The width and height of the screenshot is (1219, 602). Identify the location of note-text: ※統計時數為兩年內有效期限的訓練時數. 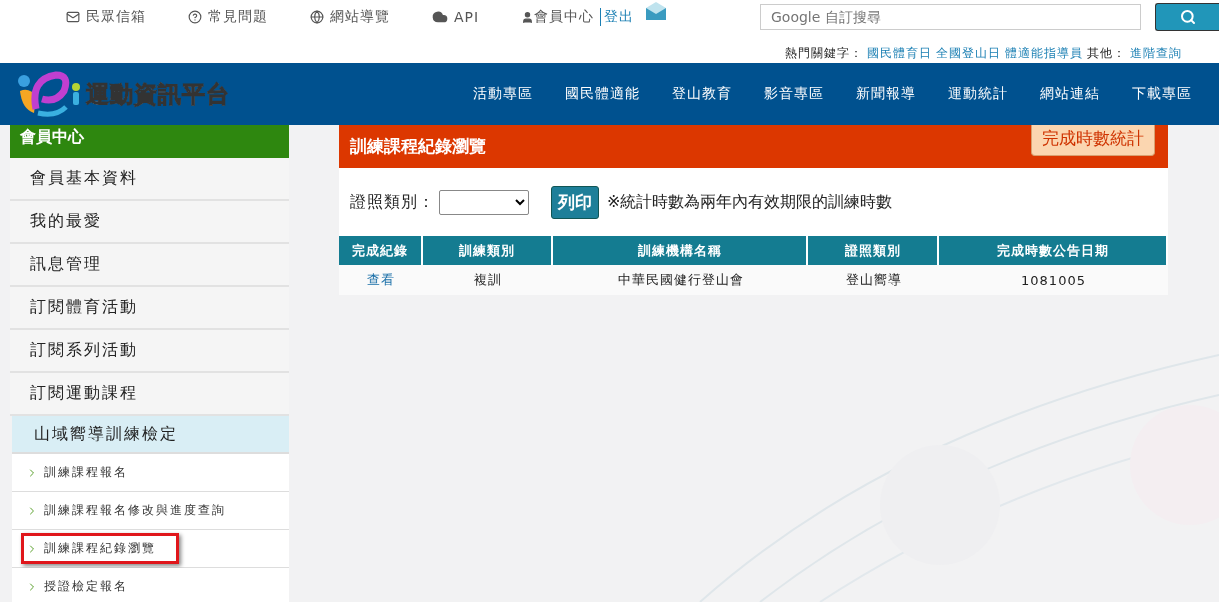
(750, 202).